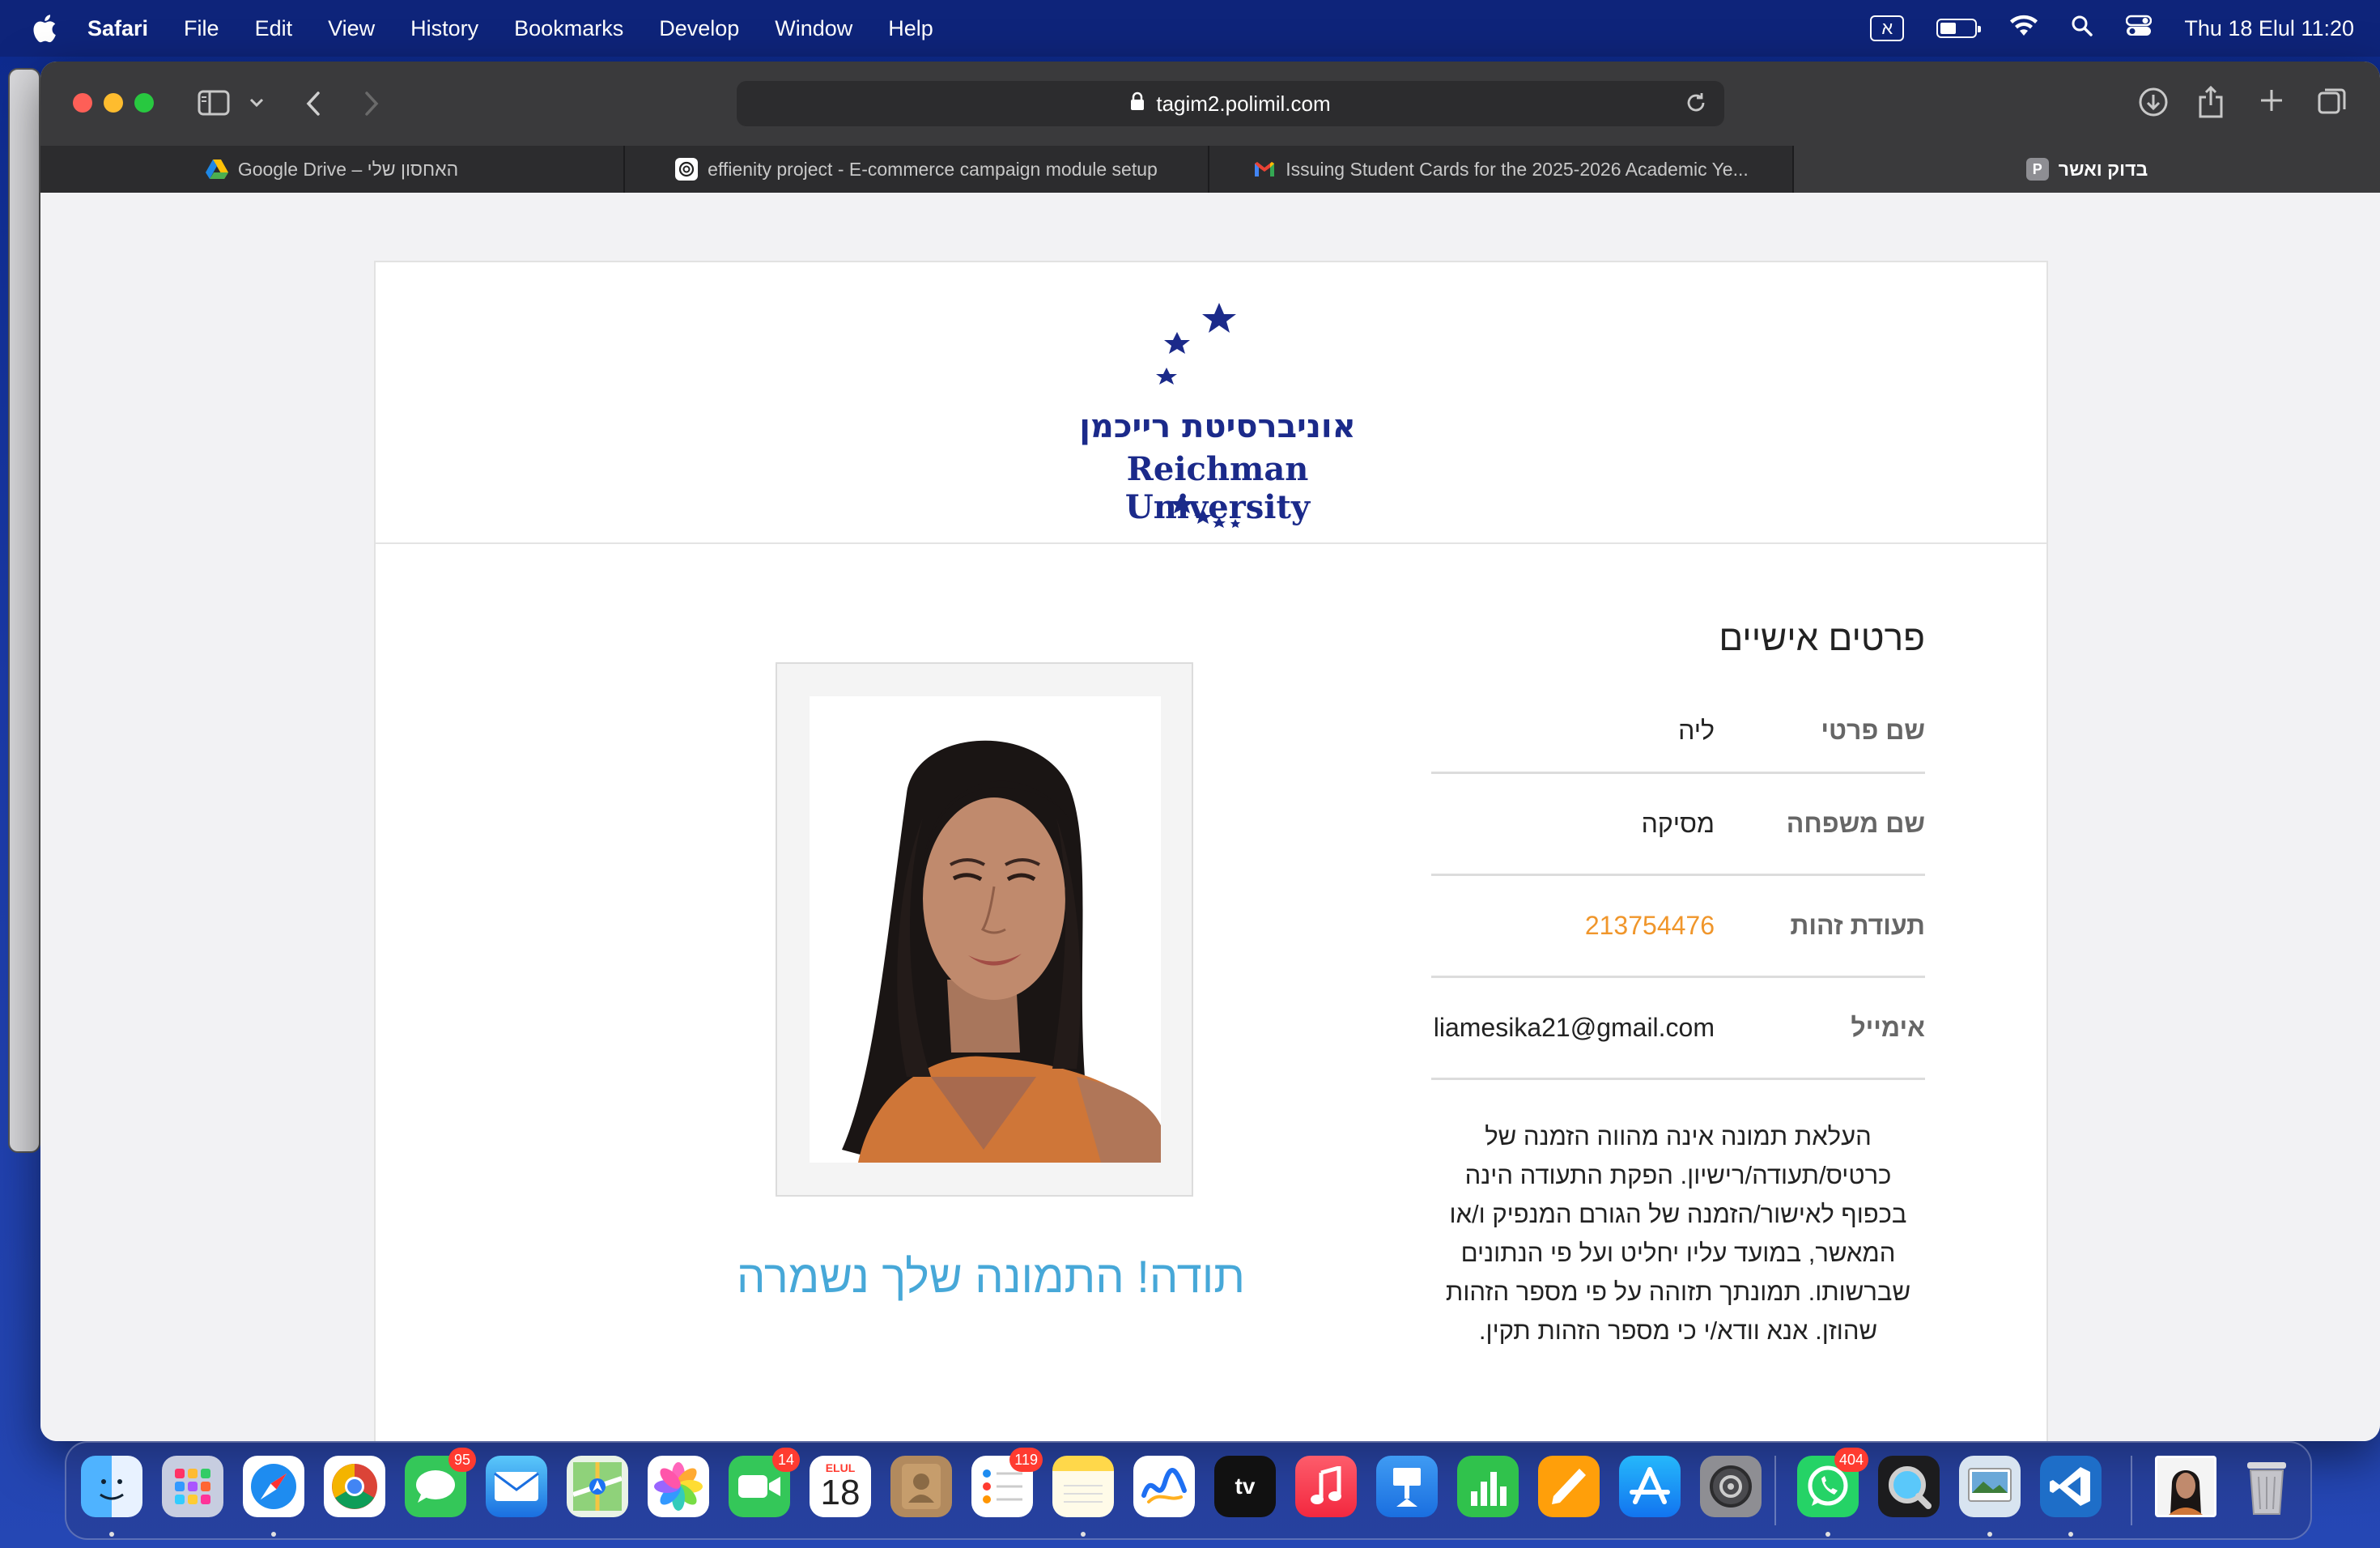 The image size is (2380, 1548). Describe the element at coordinates (910, 29) in the screenshot. I see `menu-help: Help` at that location.